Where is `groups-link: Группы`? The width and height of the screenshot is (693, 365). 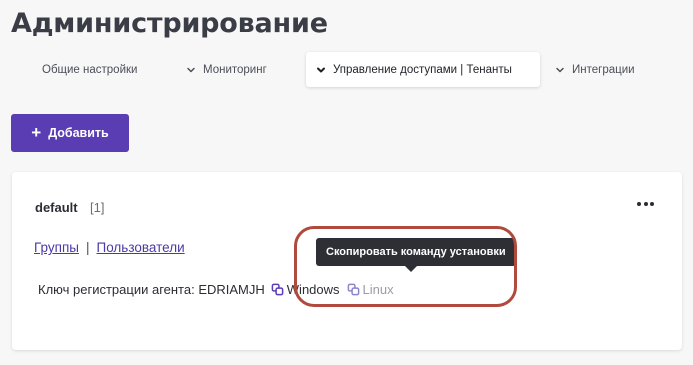
groups-link: Группы is located at coordinates (56, 247).